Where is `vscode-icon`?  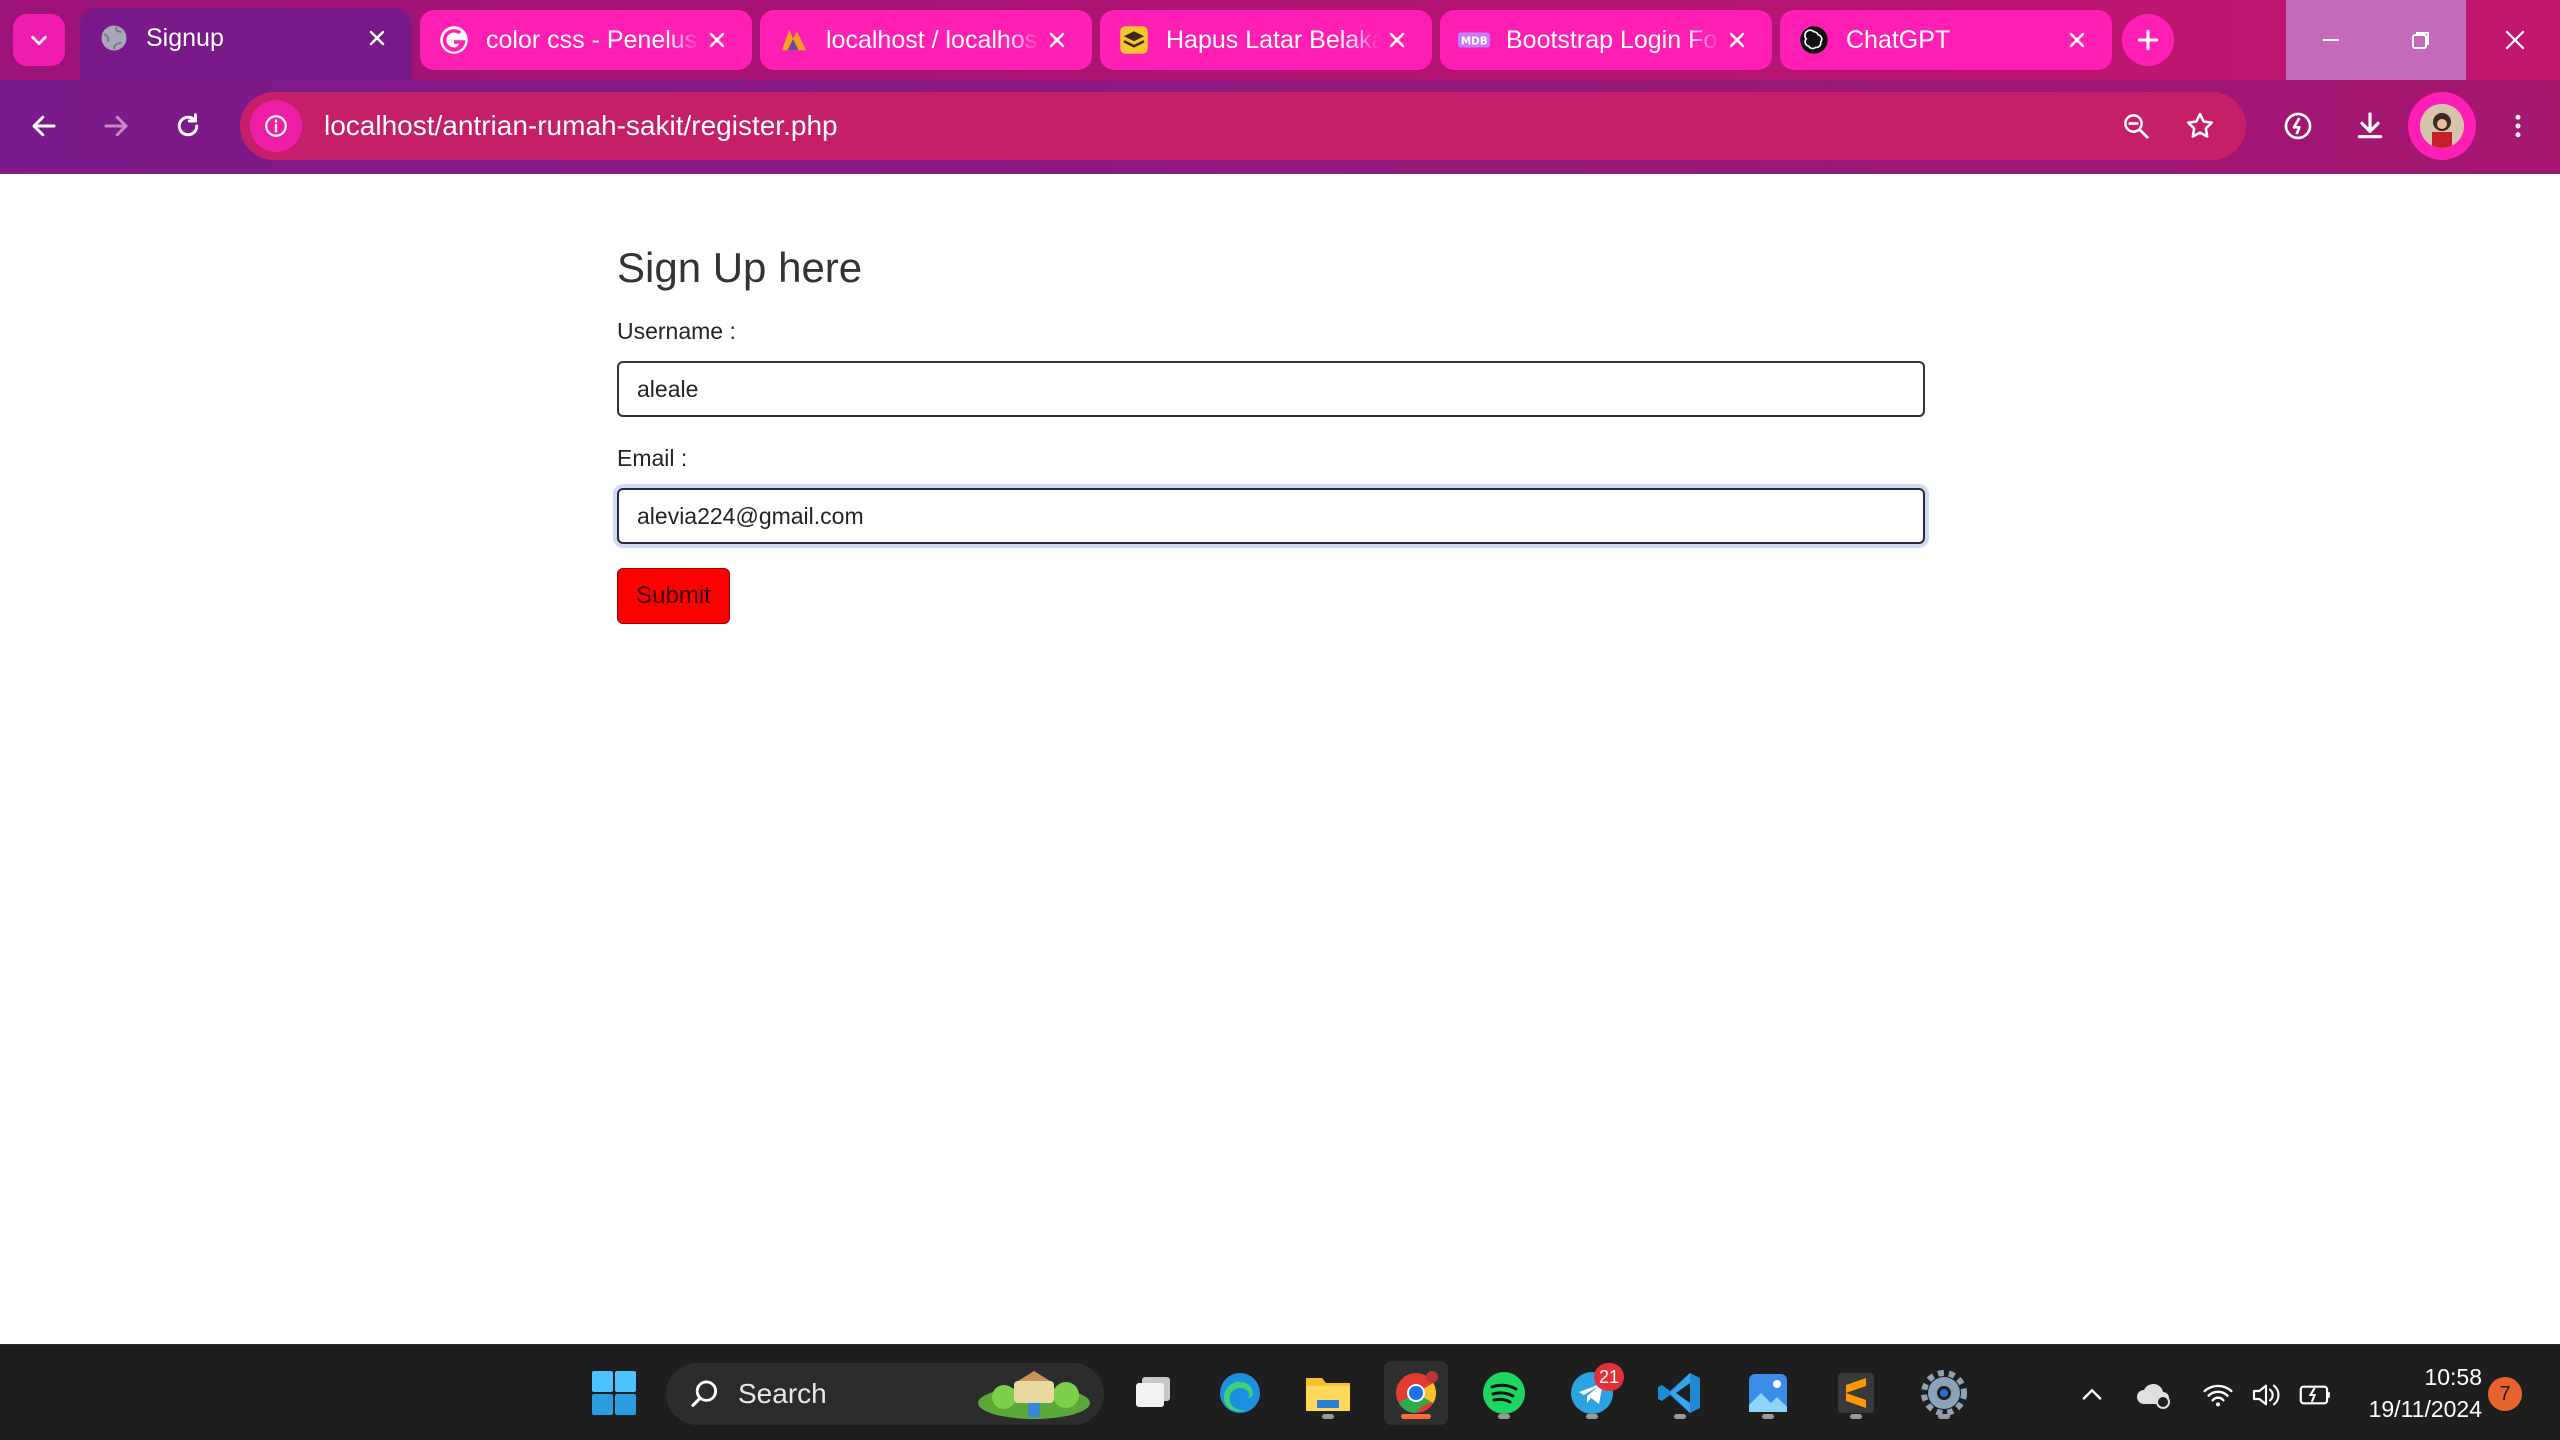
vscode-icon is located at coordinates (1679, 1393).